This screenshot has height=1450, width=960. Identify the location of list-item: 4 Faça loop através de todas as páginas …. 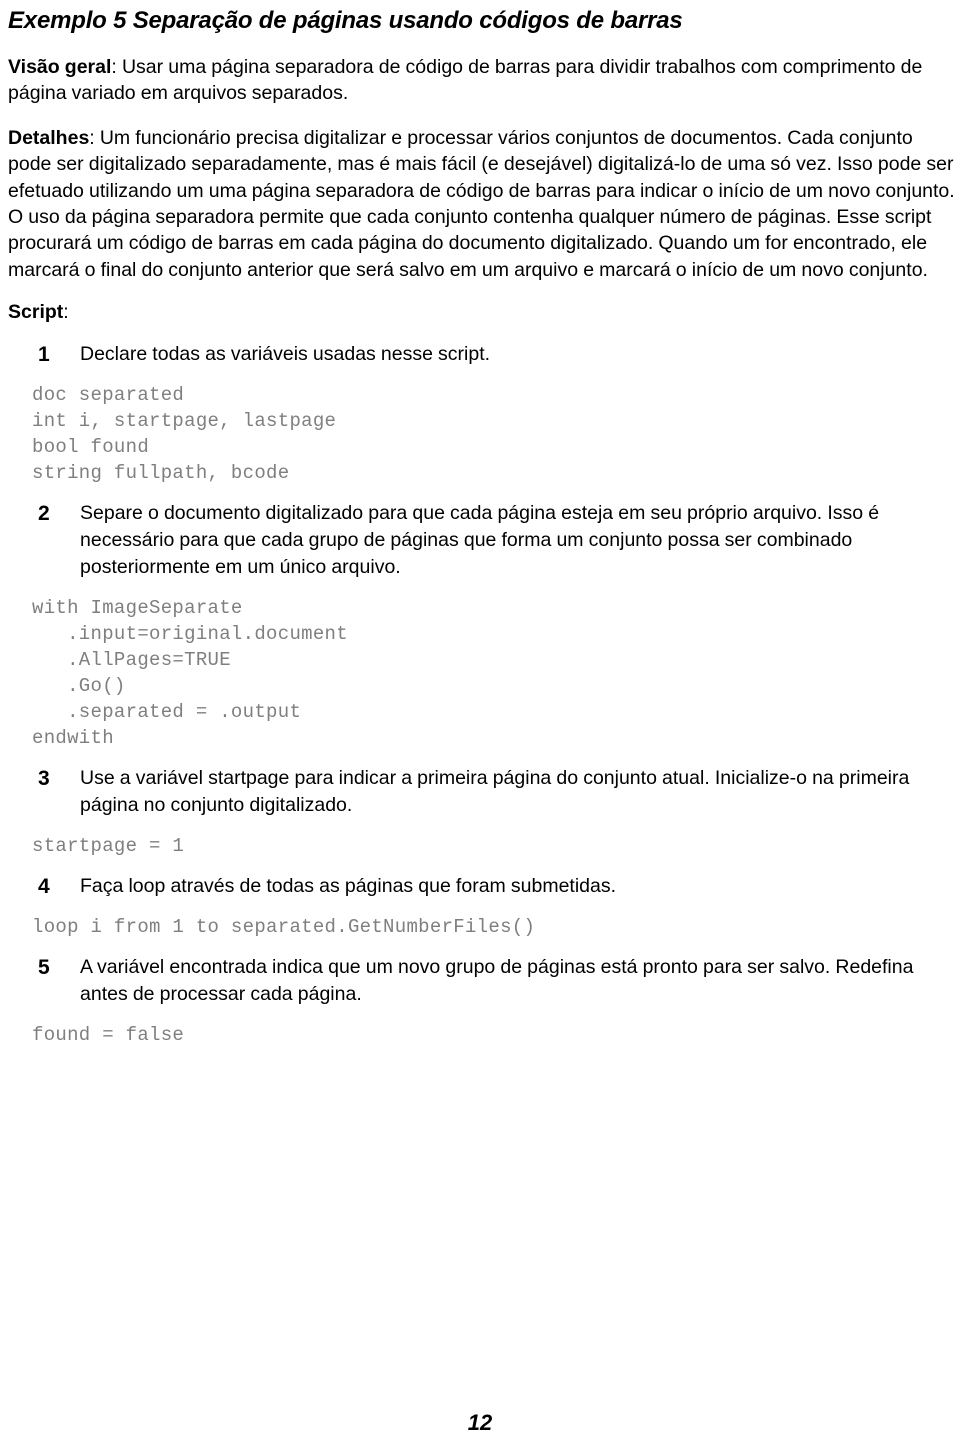
(482, 886).